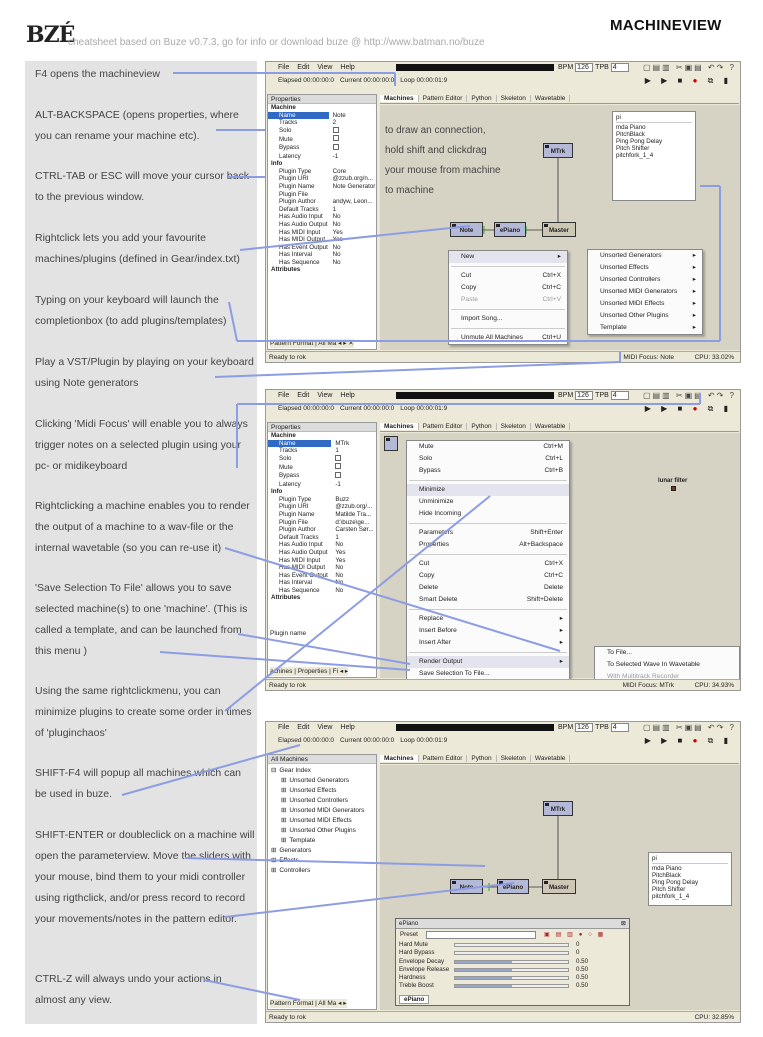  Describe the element at coordinates (352, 148) in the screenshot. I see `property-value` at that location.